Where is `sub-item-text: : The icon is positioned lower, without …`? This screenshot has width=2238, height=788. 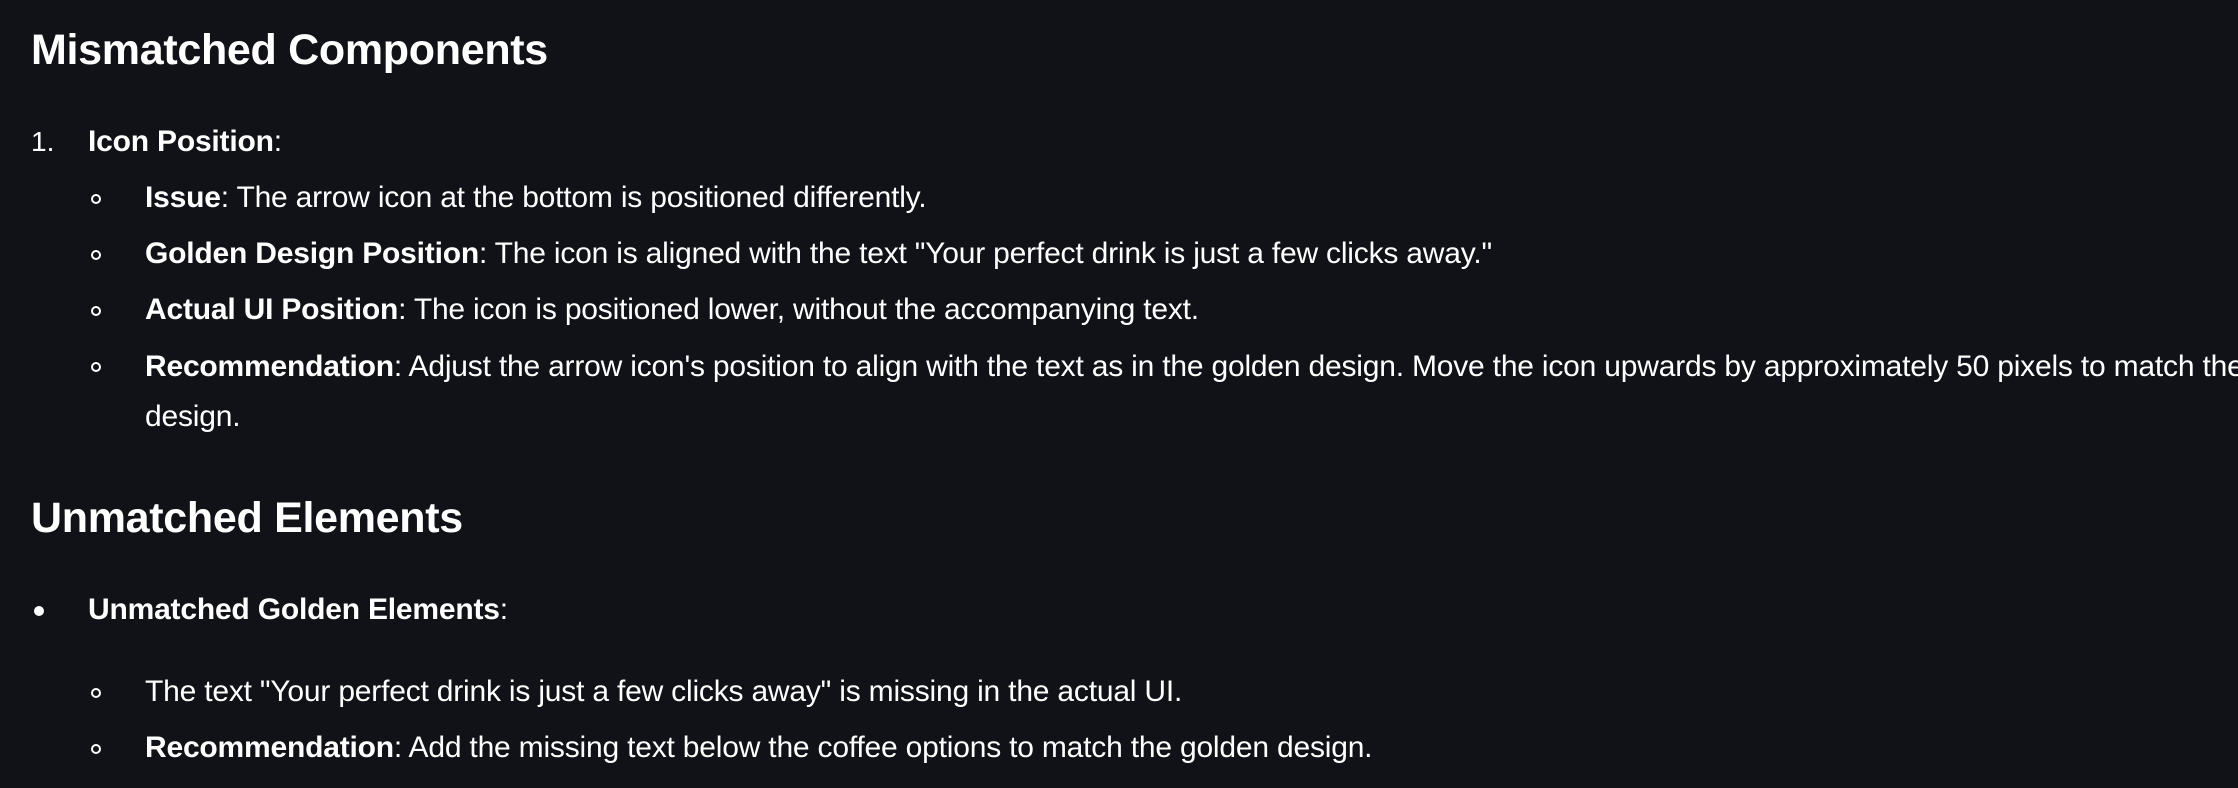 sub-item-text: : The icon is positioned lower, without … is located at coordinates (798, 309).